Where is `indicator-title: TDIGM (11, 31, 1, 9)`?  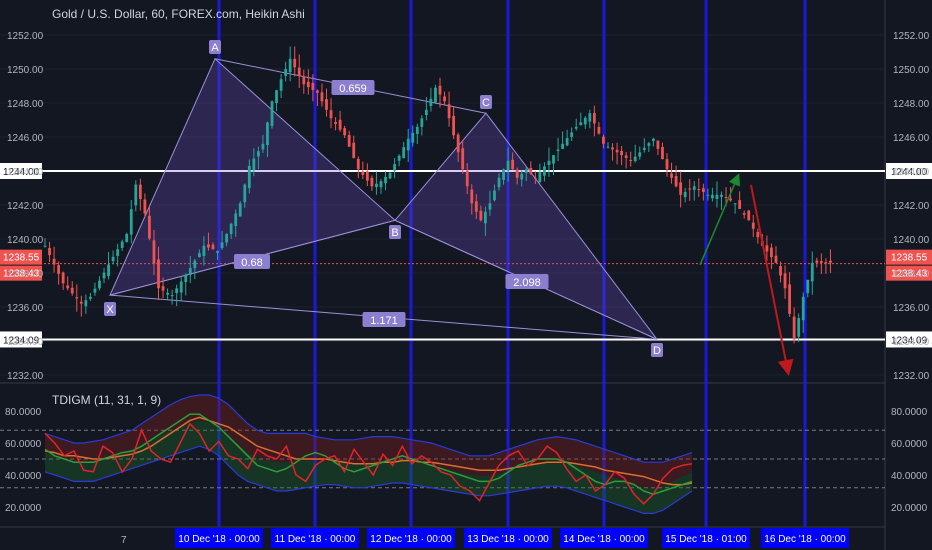 indicator-title: TDIGM (11, 31, 1, 9) is located at coordinates (106, 400).